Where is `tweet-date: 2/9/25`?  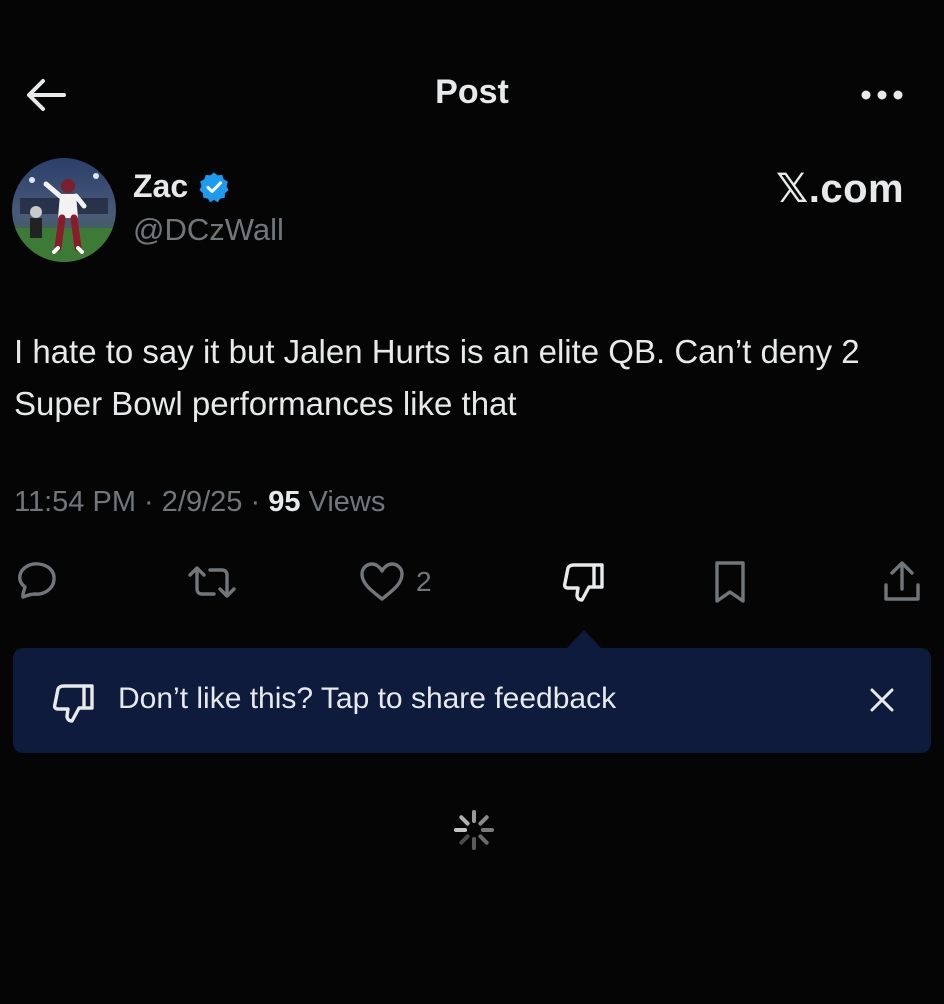 tweet-date: 2/9/25 is located at coordinates (202, 502).